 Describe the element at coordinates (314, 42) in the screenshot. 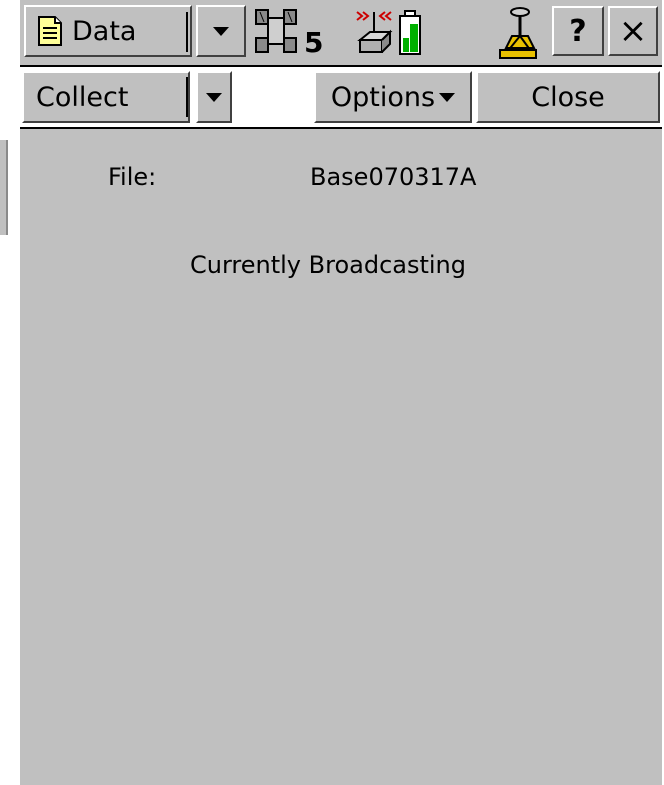

I see `satellite-count: 5` at that location.